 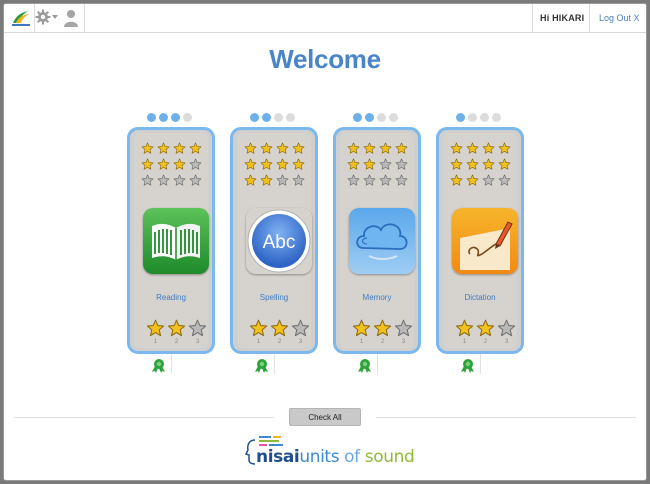 I want to click on settings-menu, so click(x=47, y=18).